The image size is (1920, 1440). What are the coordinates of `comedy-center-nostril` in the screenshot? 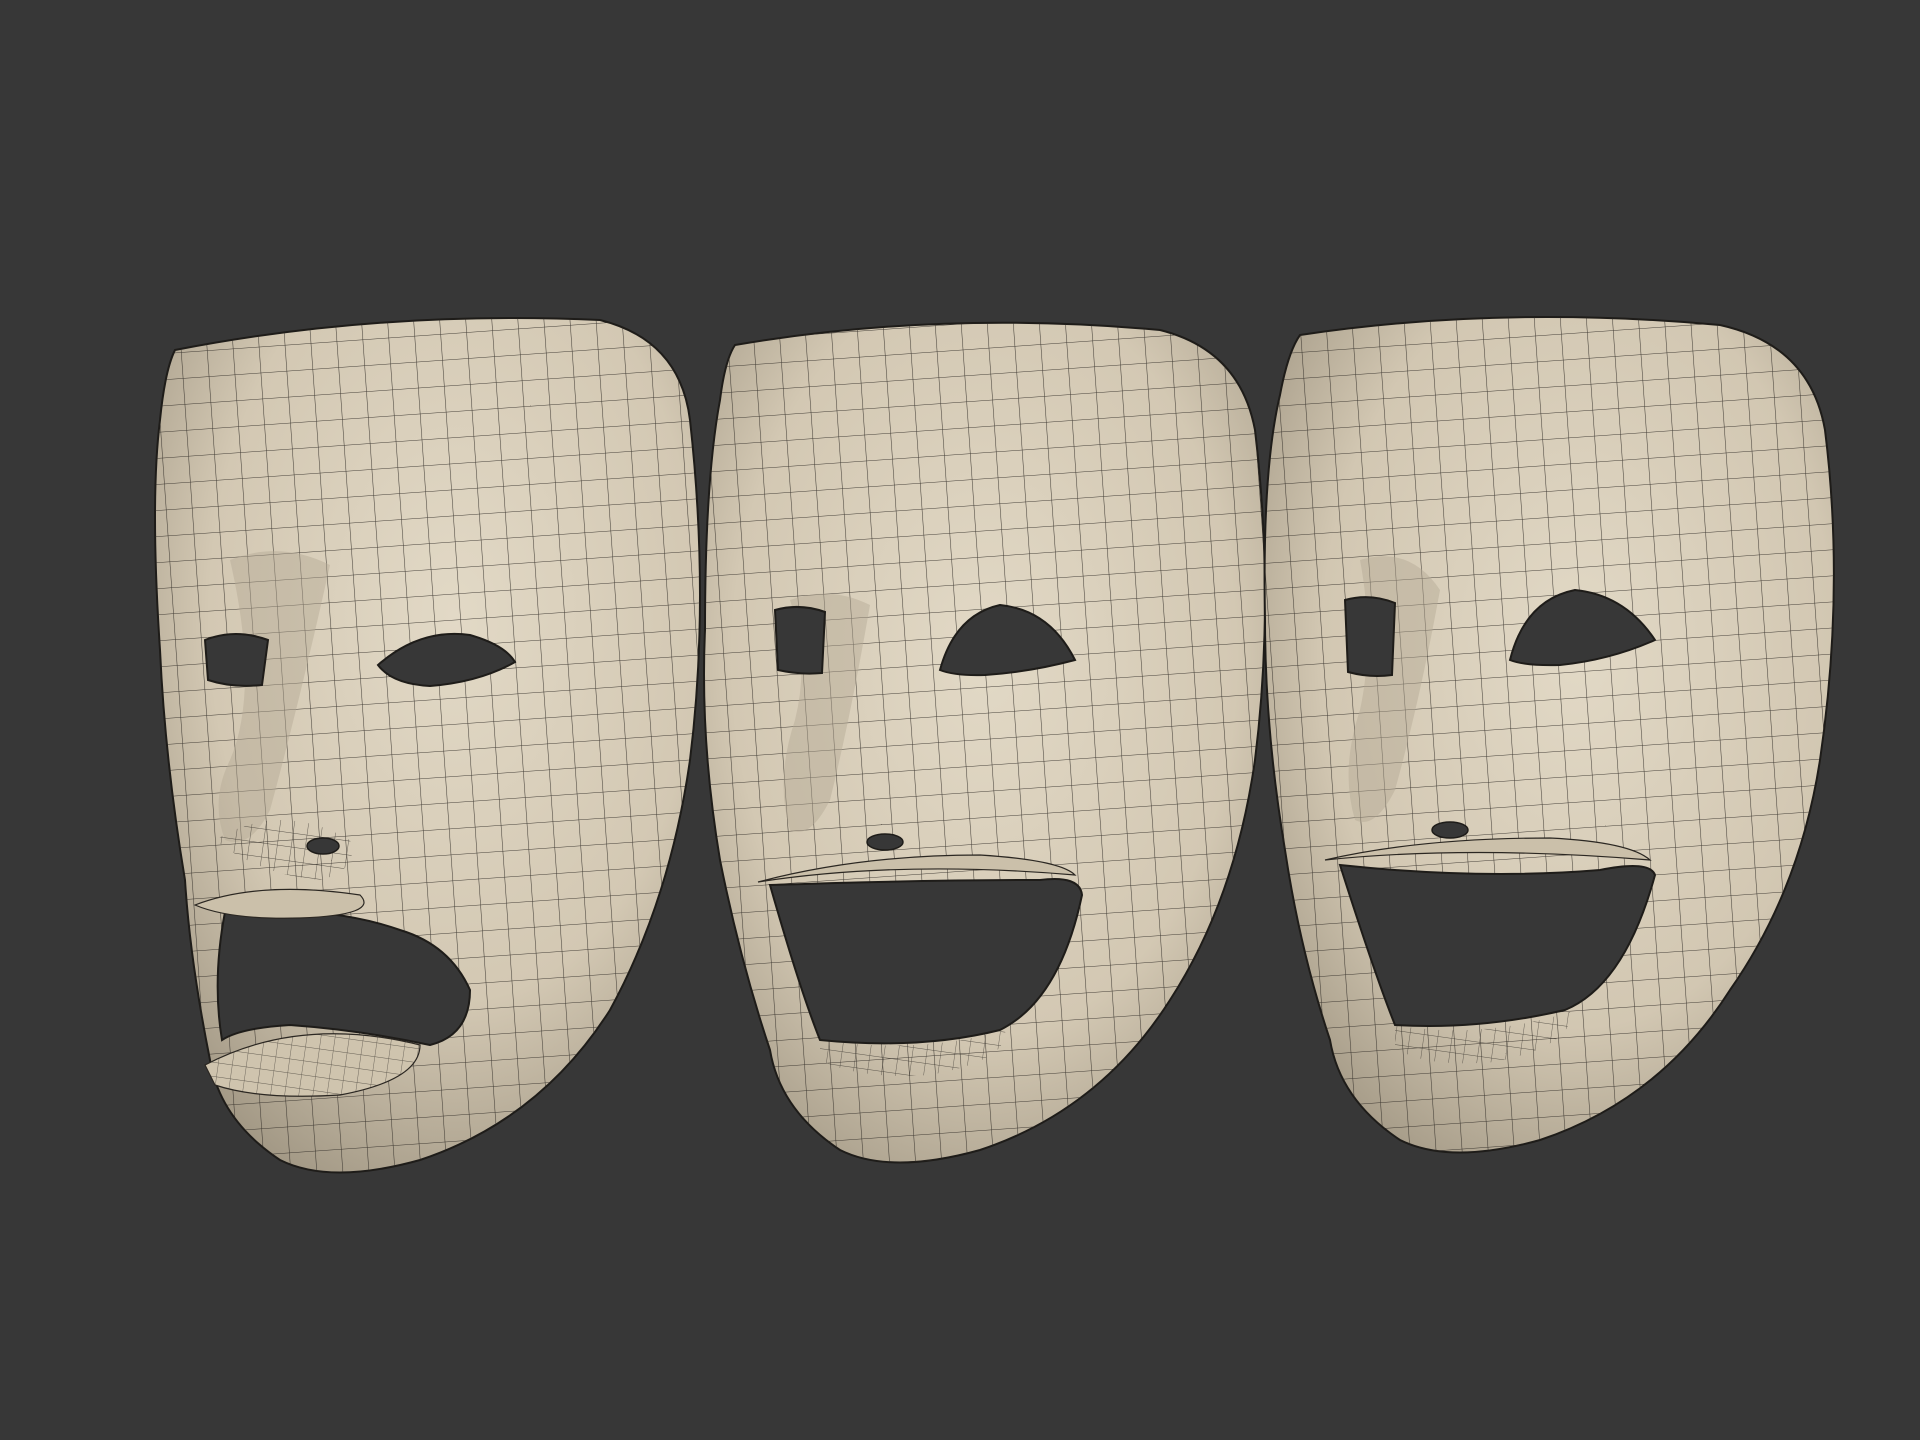 It's located at (885, 842).